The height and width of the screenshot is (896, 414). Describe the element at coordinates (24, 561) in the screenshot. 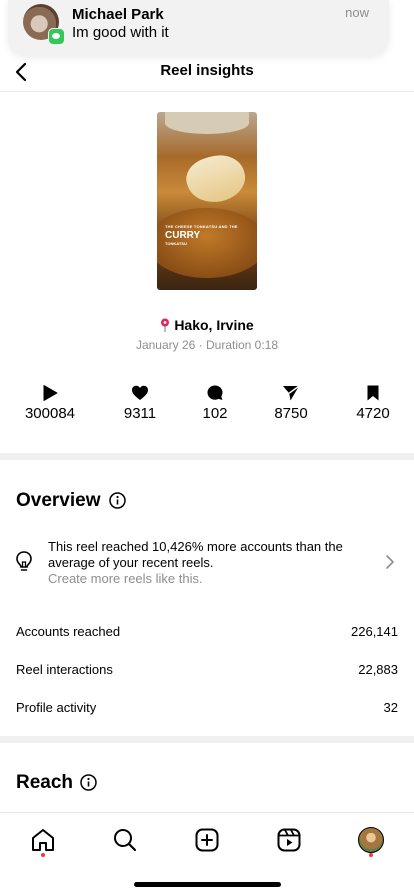

I see `lightbulb-icon` at that location.